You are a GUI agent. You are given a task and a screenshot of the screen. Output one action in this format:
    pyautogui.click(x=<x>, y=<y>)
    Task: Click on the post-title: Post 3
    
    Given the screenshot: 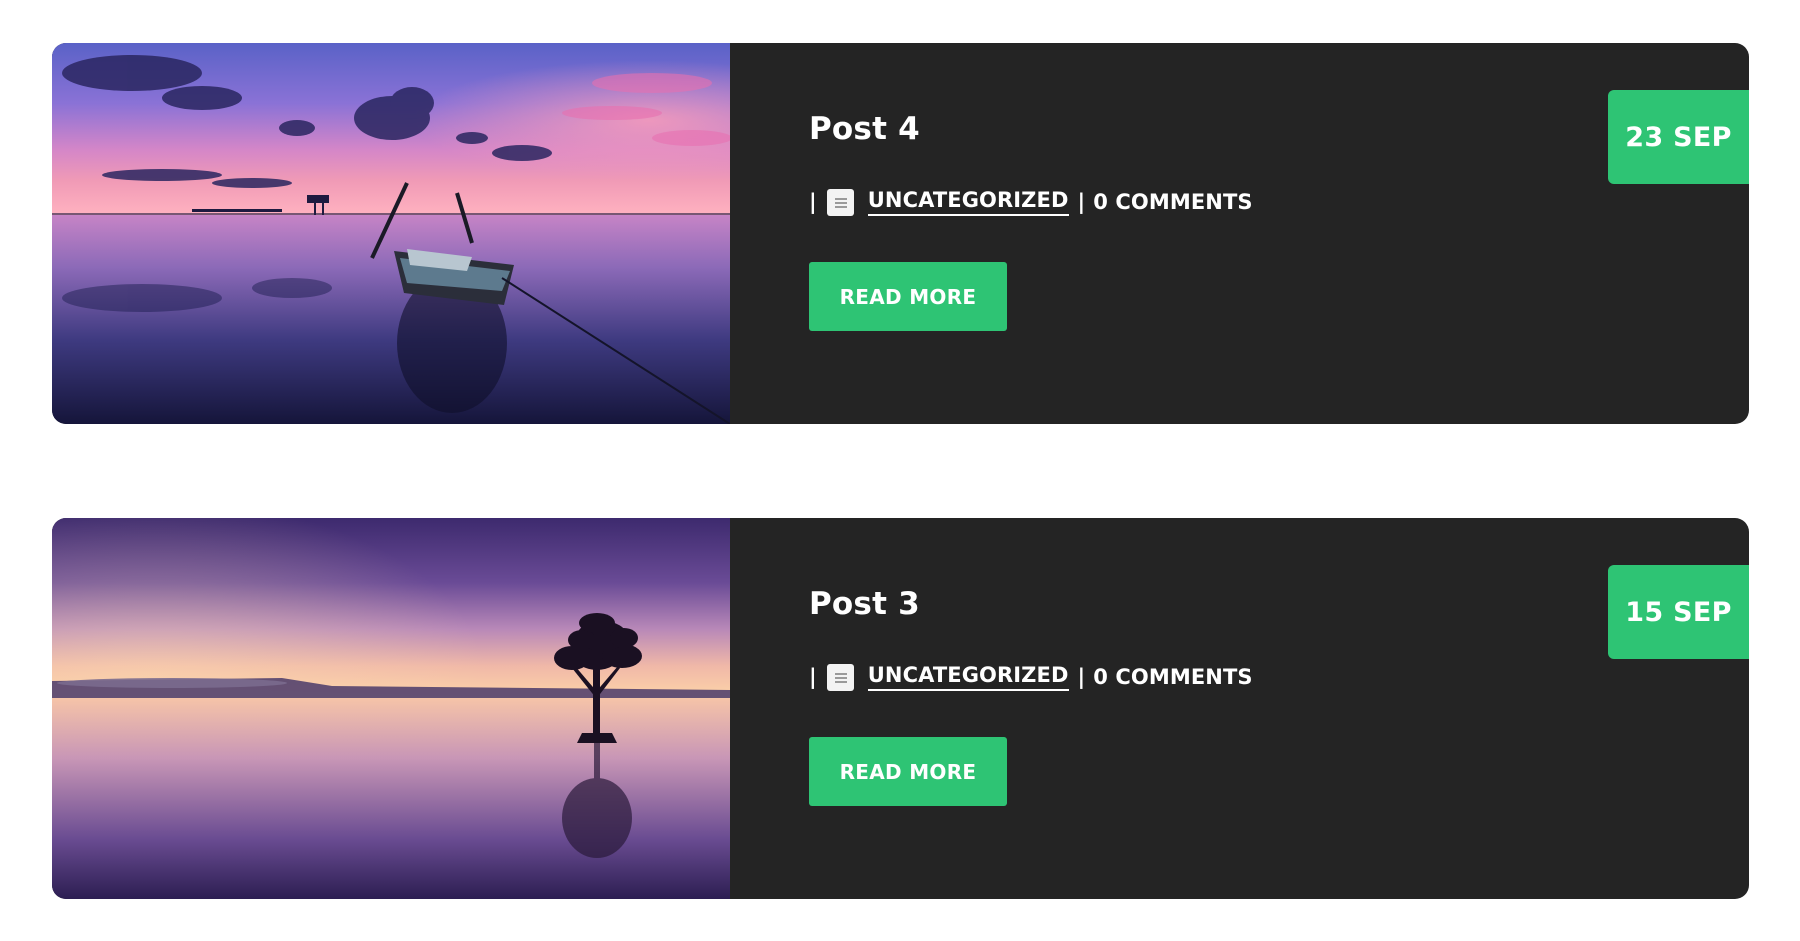 What is the action you would take?
    pyautogui.click(x=864, y=604)
    